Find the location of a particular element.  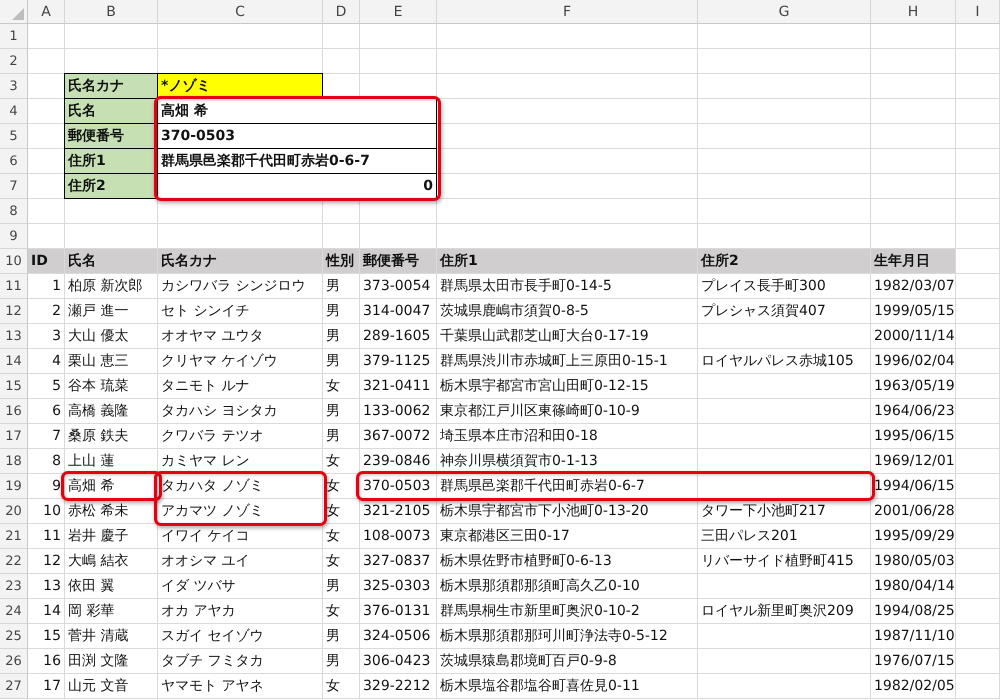

table-cell: 1964/06/23 is located at coordinates (913, 411).